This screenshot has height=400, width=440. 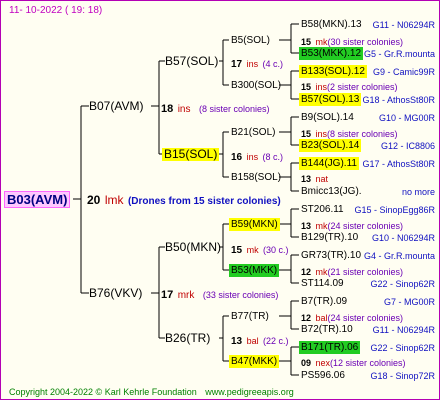 I want to click on gen3-mating-info: 15 ins(2 sister colonies), so click(x=349, y=86).